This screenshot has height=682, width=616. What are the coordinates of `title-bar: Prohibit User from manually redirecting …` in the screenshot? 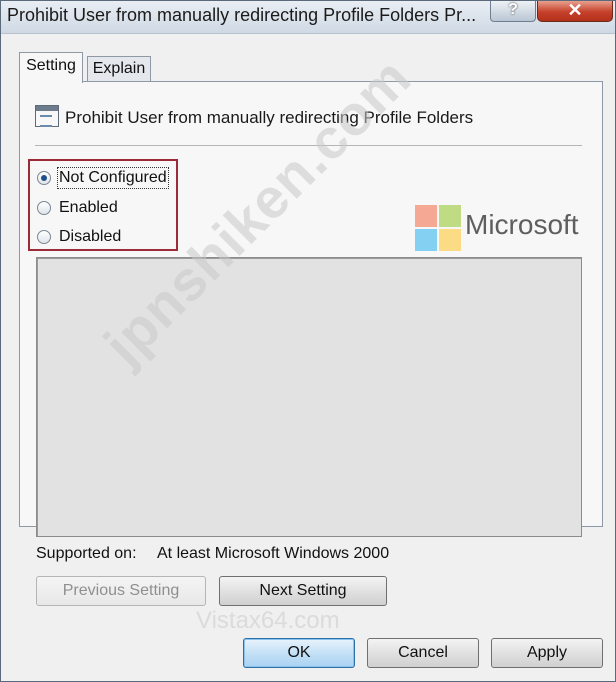 It's located at (308, 17).